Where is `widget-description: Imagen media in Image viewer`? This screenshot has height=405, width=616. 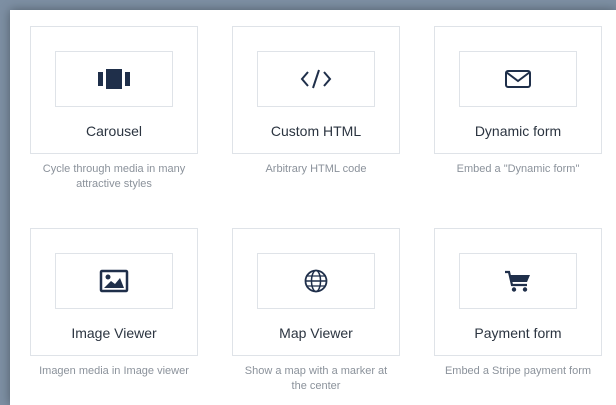 widget-description: Imagen media in Image viewer is located at coordinates (114, 371).